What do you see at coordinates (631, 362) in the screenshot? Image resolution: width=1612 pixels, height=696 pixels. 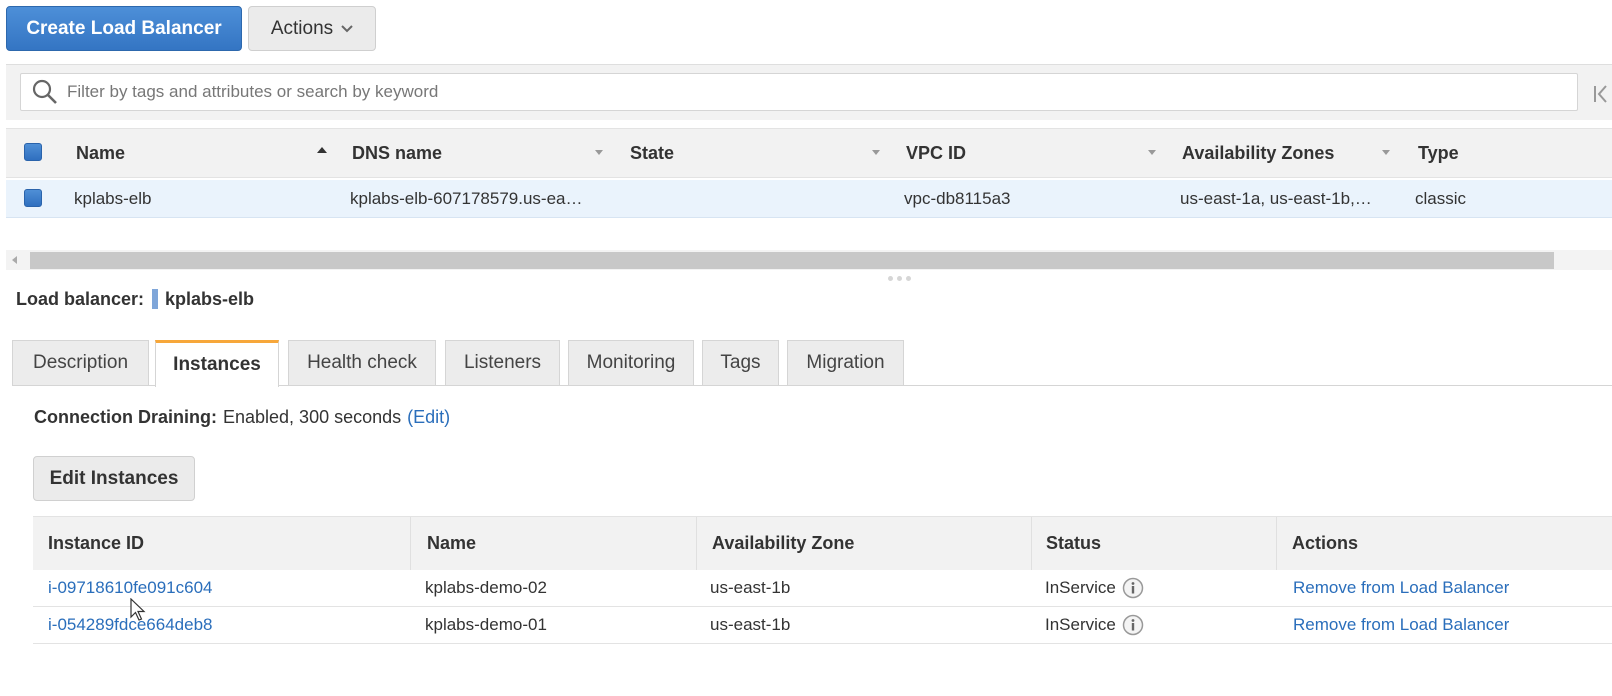 I see `tab-monitoring: Monitoring` at bounding box center [631, 362].